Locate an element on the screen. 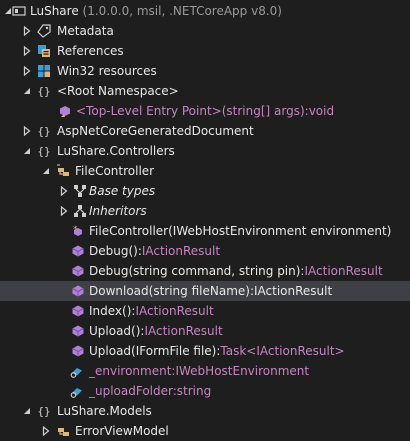  method-name: Debug(string command, string pin): is located at coordinates (197, 271).